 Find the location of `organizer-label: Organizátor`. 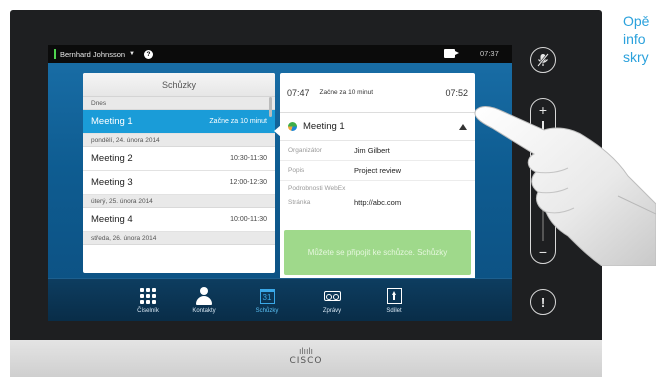

organizer-label: Organizátor is located at coordinates (305, 150).